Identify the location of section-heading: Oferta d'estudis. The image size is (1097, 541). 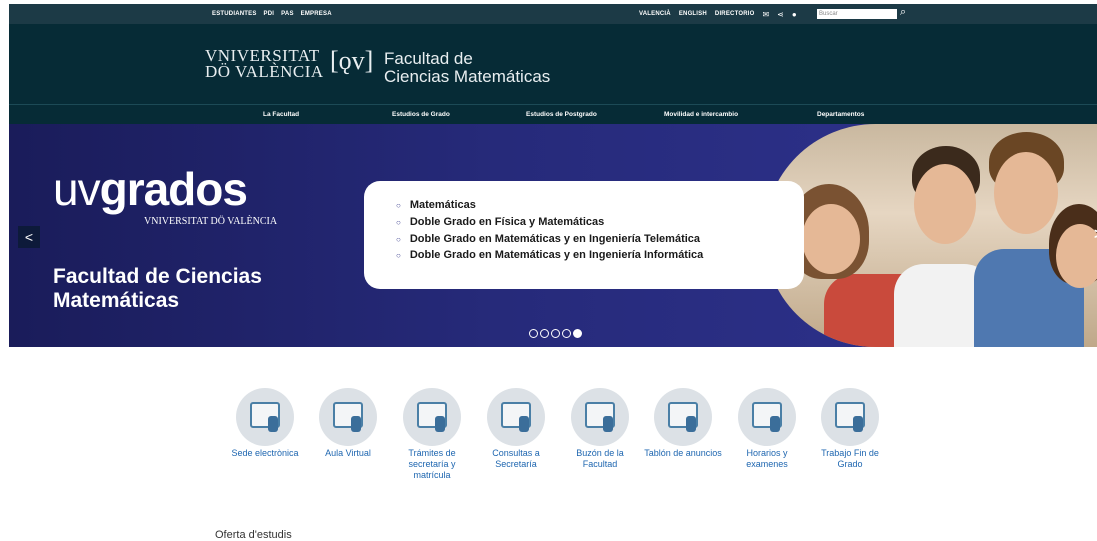
(253, 535).